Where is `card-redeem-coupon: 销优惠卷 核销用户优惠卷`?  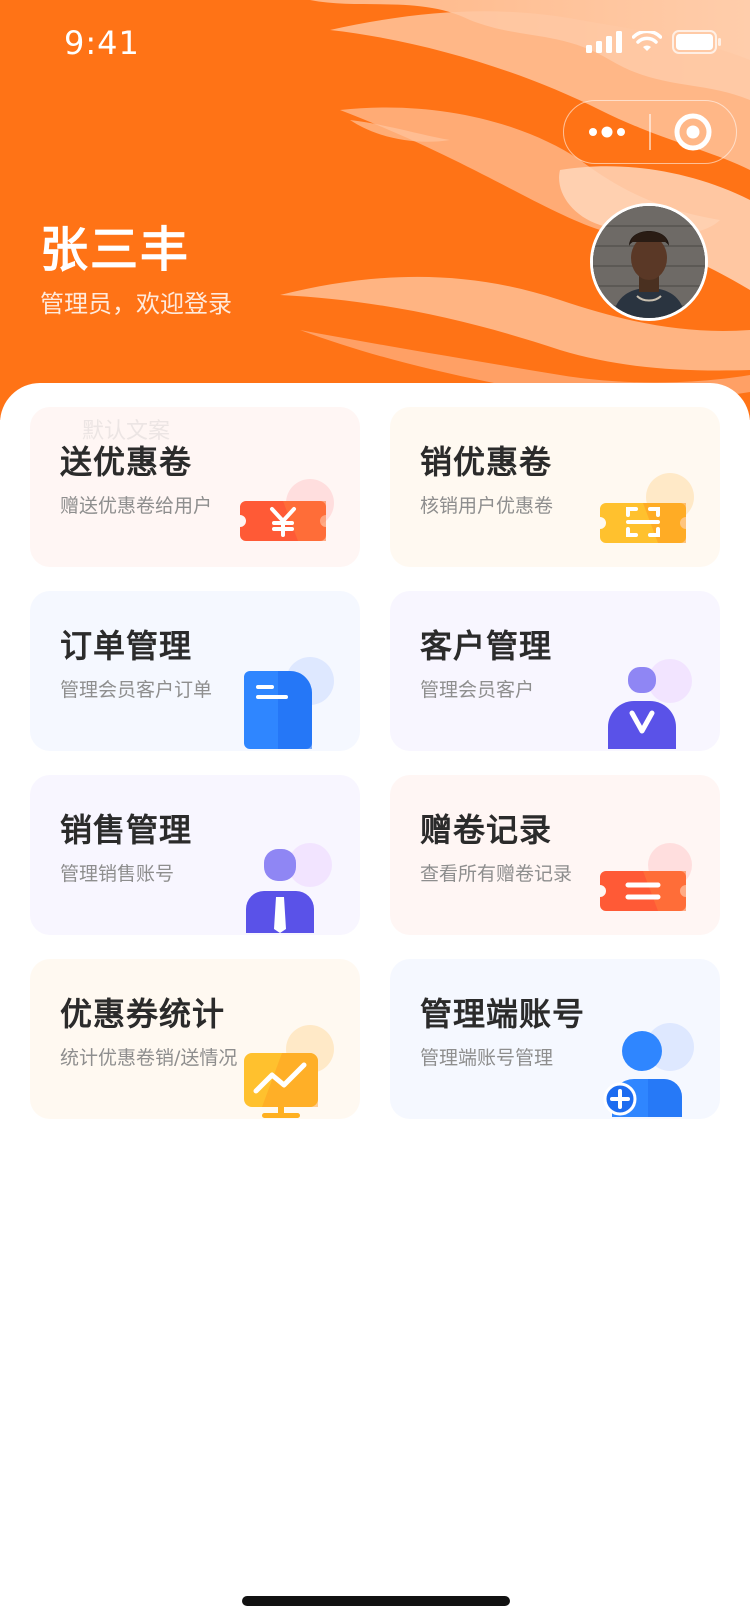 card-redeem-coupon: 销优惠卷 核销用户优惠卷 is located at coordinates (555, 487).